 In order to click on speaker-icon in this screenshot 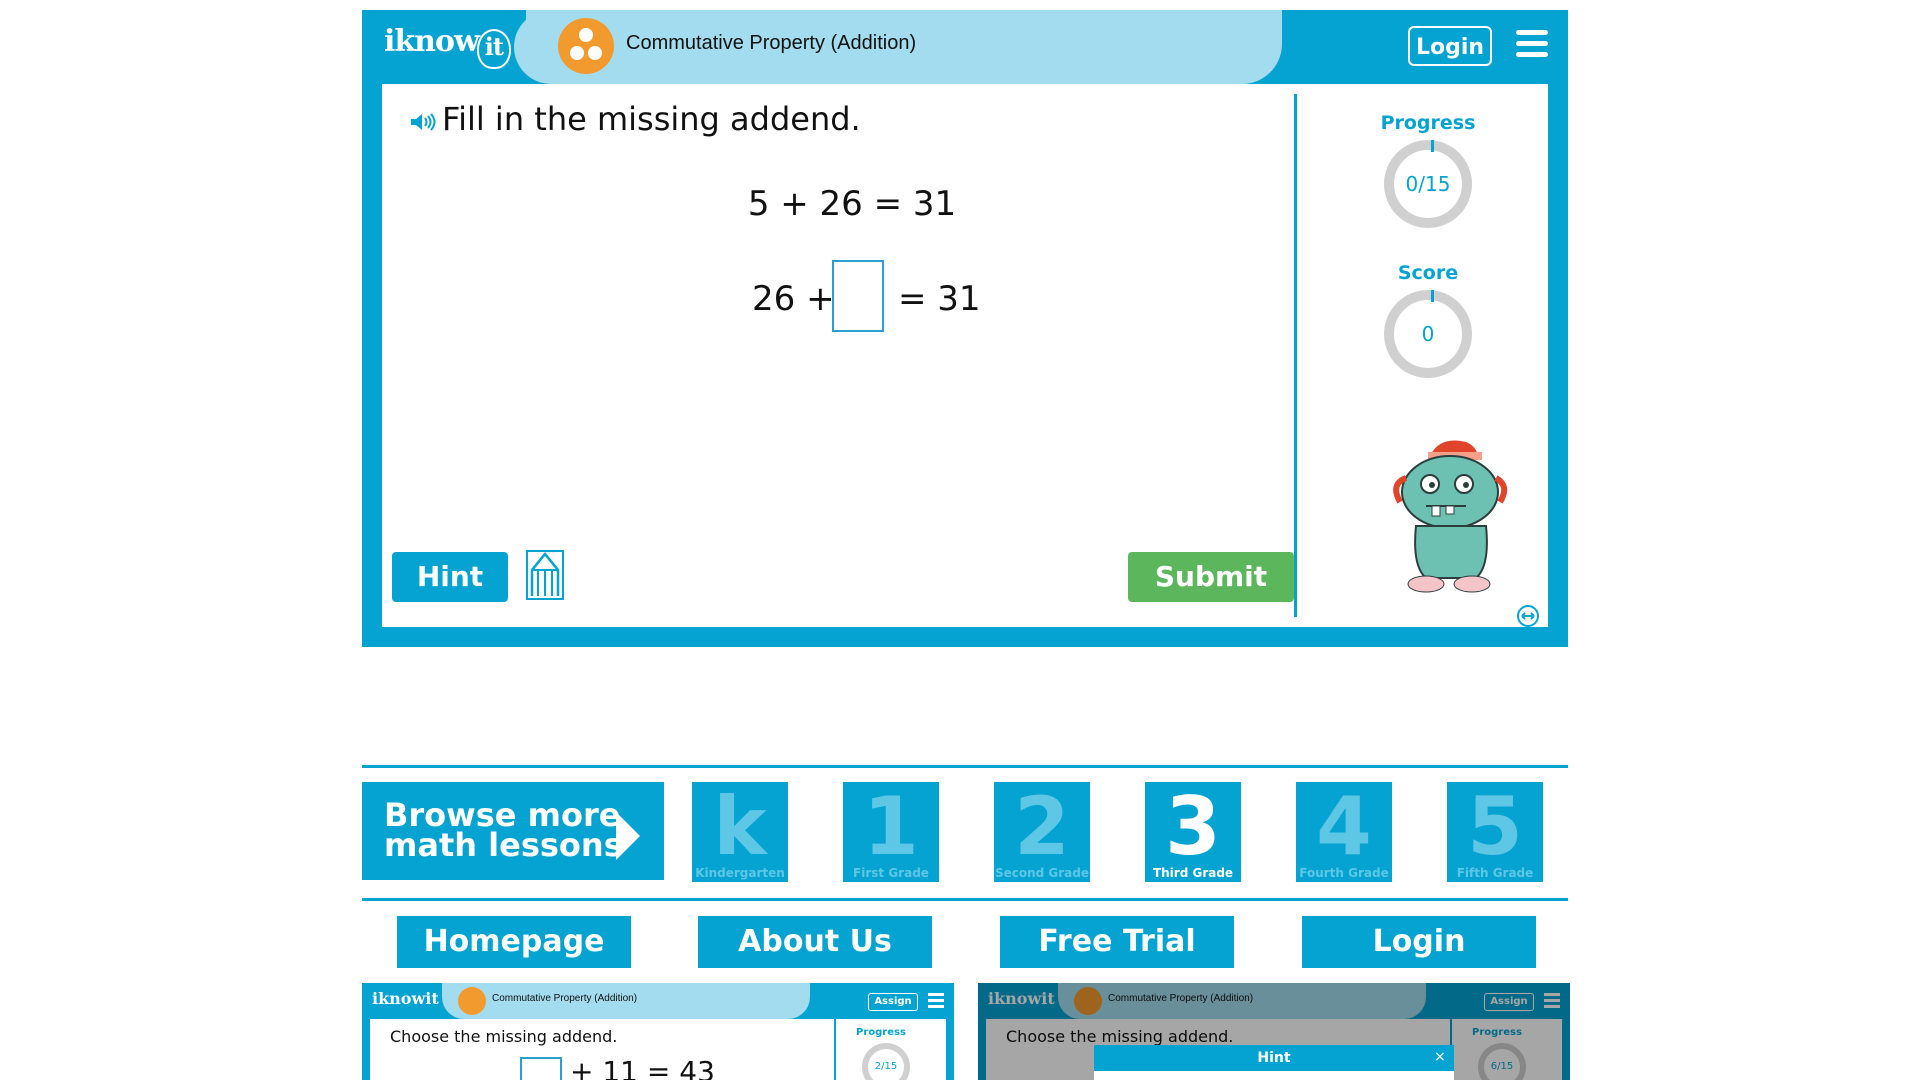, I will do `click(423, 122)`.